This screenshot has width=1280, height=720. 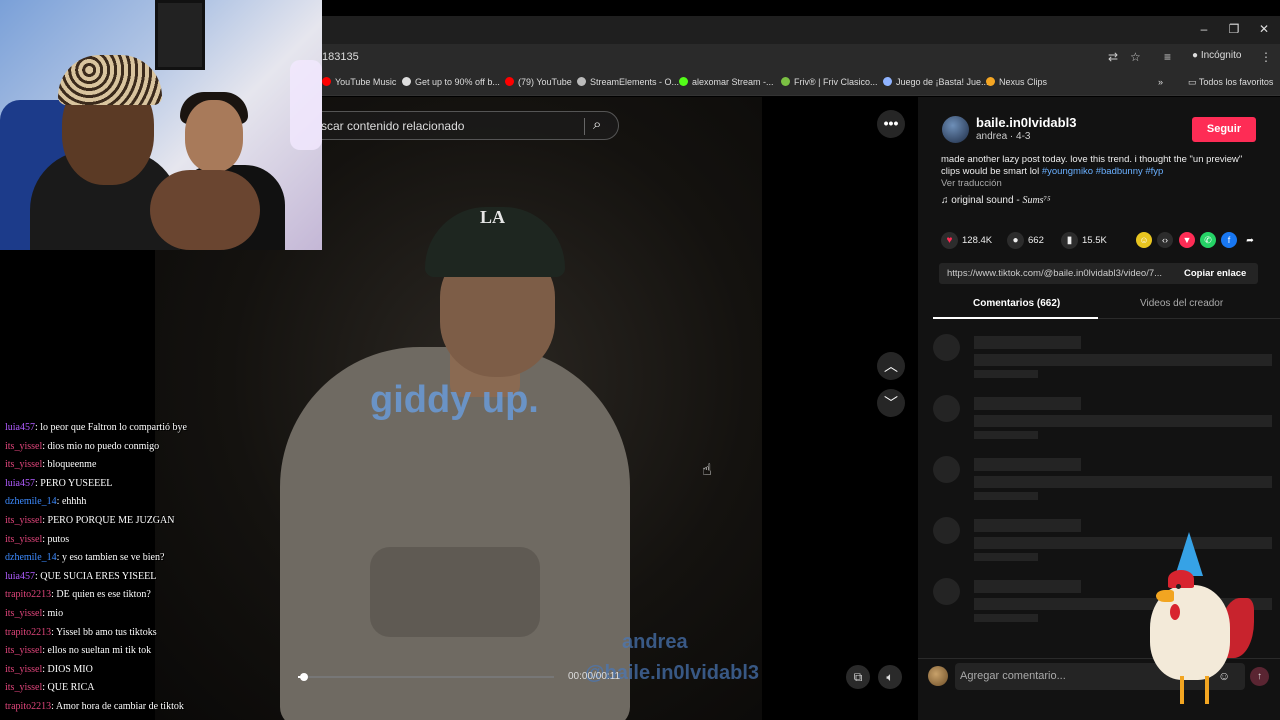 I want to click on media-control-icon: ≡, so click(x=1167, y=57).